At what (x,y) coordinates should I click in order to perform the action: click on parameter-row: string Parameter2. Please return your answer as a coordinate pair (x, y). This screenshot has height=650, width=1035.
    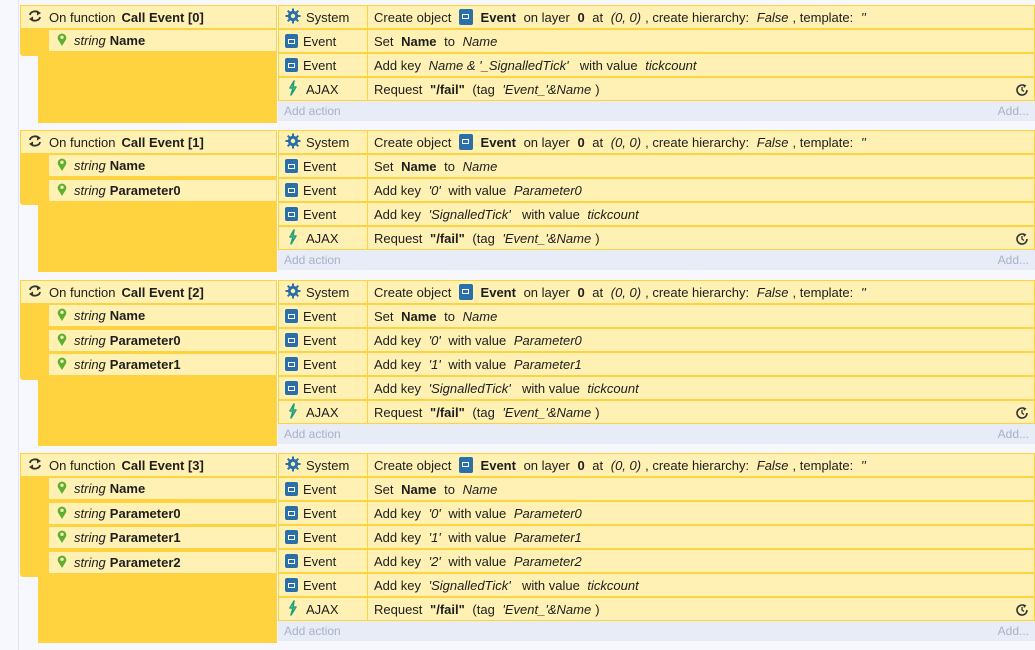
    Looking at the image, I should click on (162, 562).